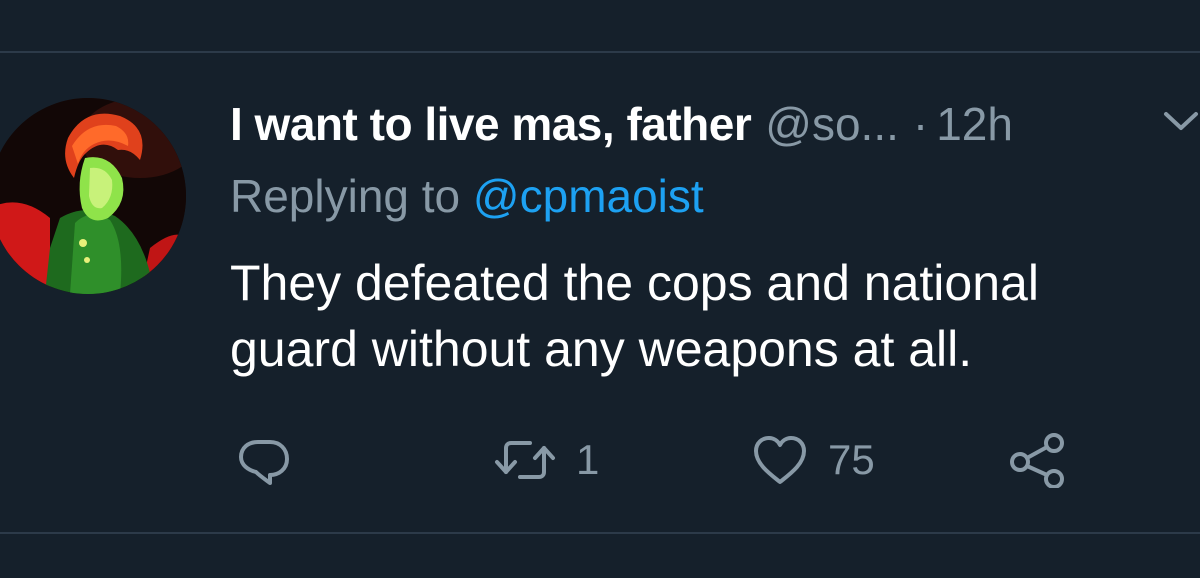  Describe the element at coordinates (467, 196) in the screenshot. I see `replying-to: Replying to @cpmaoist` at that location.